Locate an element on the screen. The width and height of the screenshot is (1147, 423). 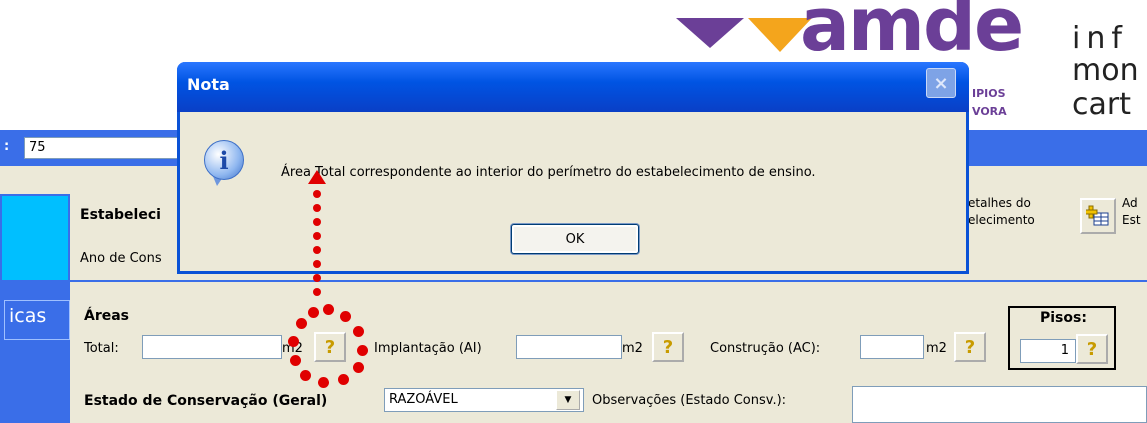
nav-tab-caracteristicas: icas is located at coordinates (37, 320).